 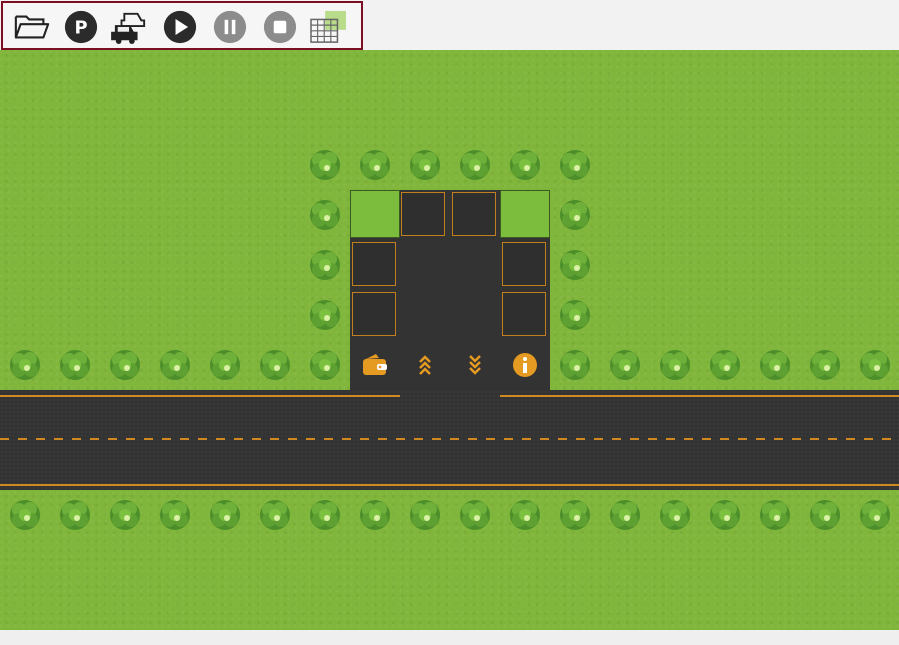 I want to click on cars-button, so click(x=130, y=27).